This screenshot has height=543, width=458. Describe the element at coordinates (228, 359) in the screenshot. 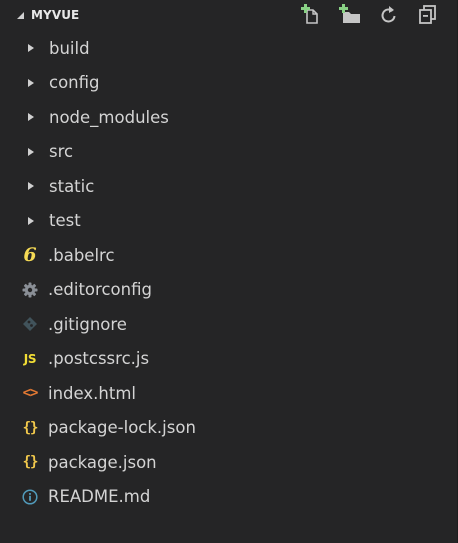

I see `tree-file-postcssrc: JS .postcssrc.js` at that location.